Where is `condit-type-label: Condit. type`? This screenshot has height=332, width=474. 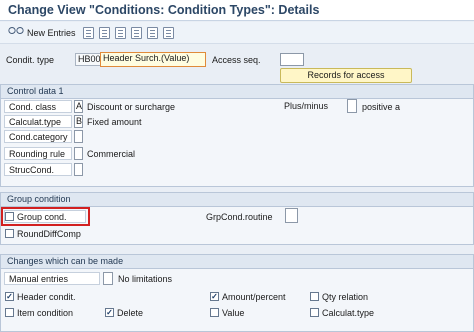 condit-type-label: Condit. type is located at coordinates (30, 60).